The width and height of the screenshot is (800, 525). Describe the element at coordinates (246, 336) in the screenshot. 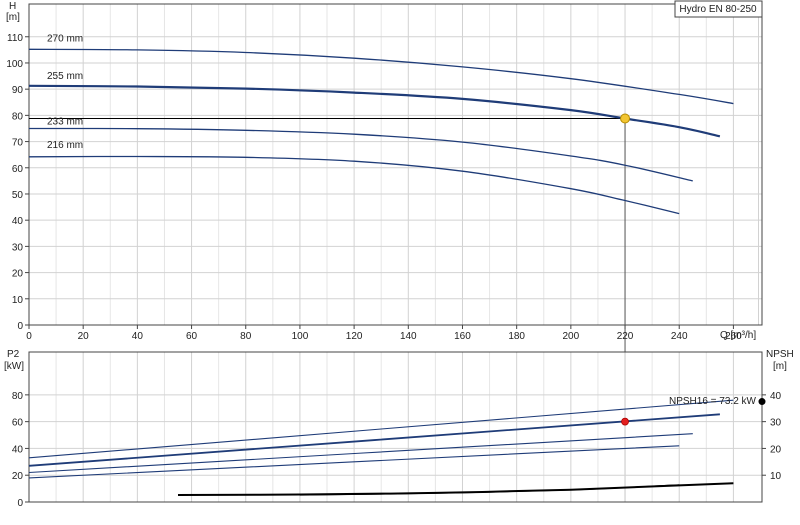

I see `head-x-tick-label: 80` at that location.